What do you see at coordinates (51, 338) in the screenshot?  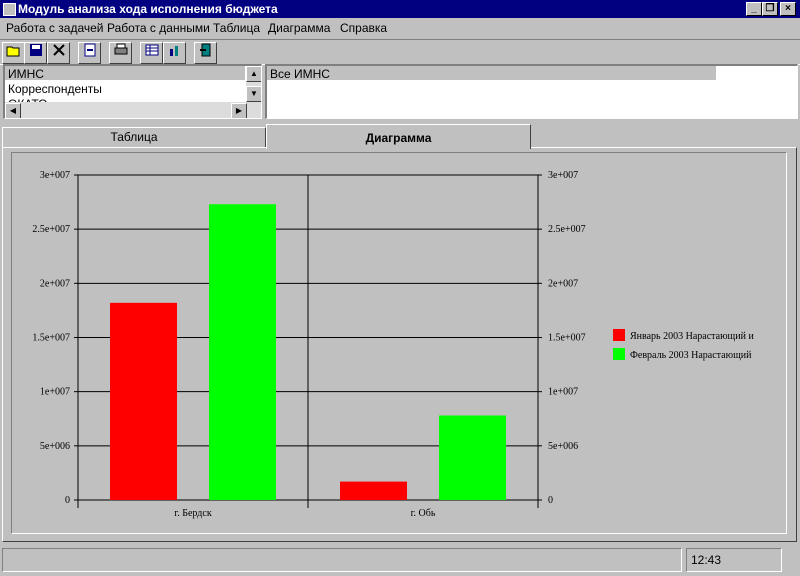 I see `y-tick-label-left: 1.5e+007` at bounding box center [51, 338].